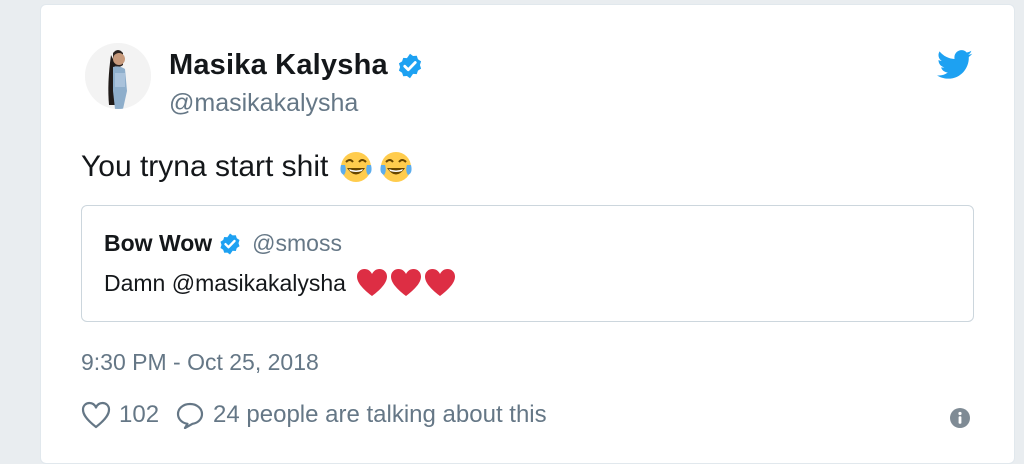  Describe the element at coordinates (190, 415) in the screenshot. I see `reply-bubble-icon` at that location.